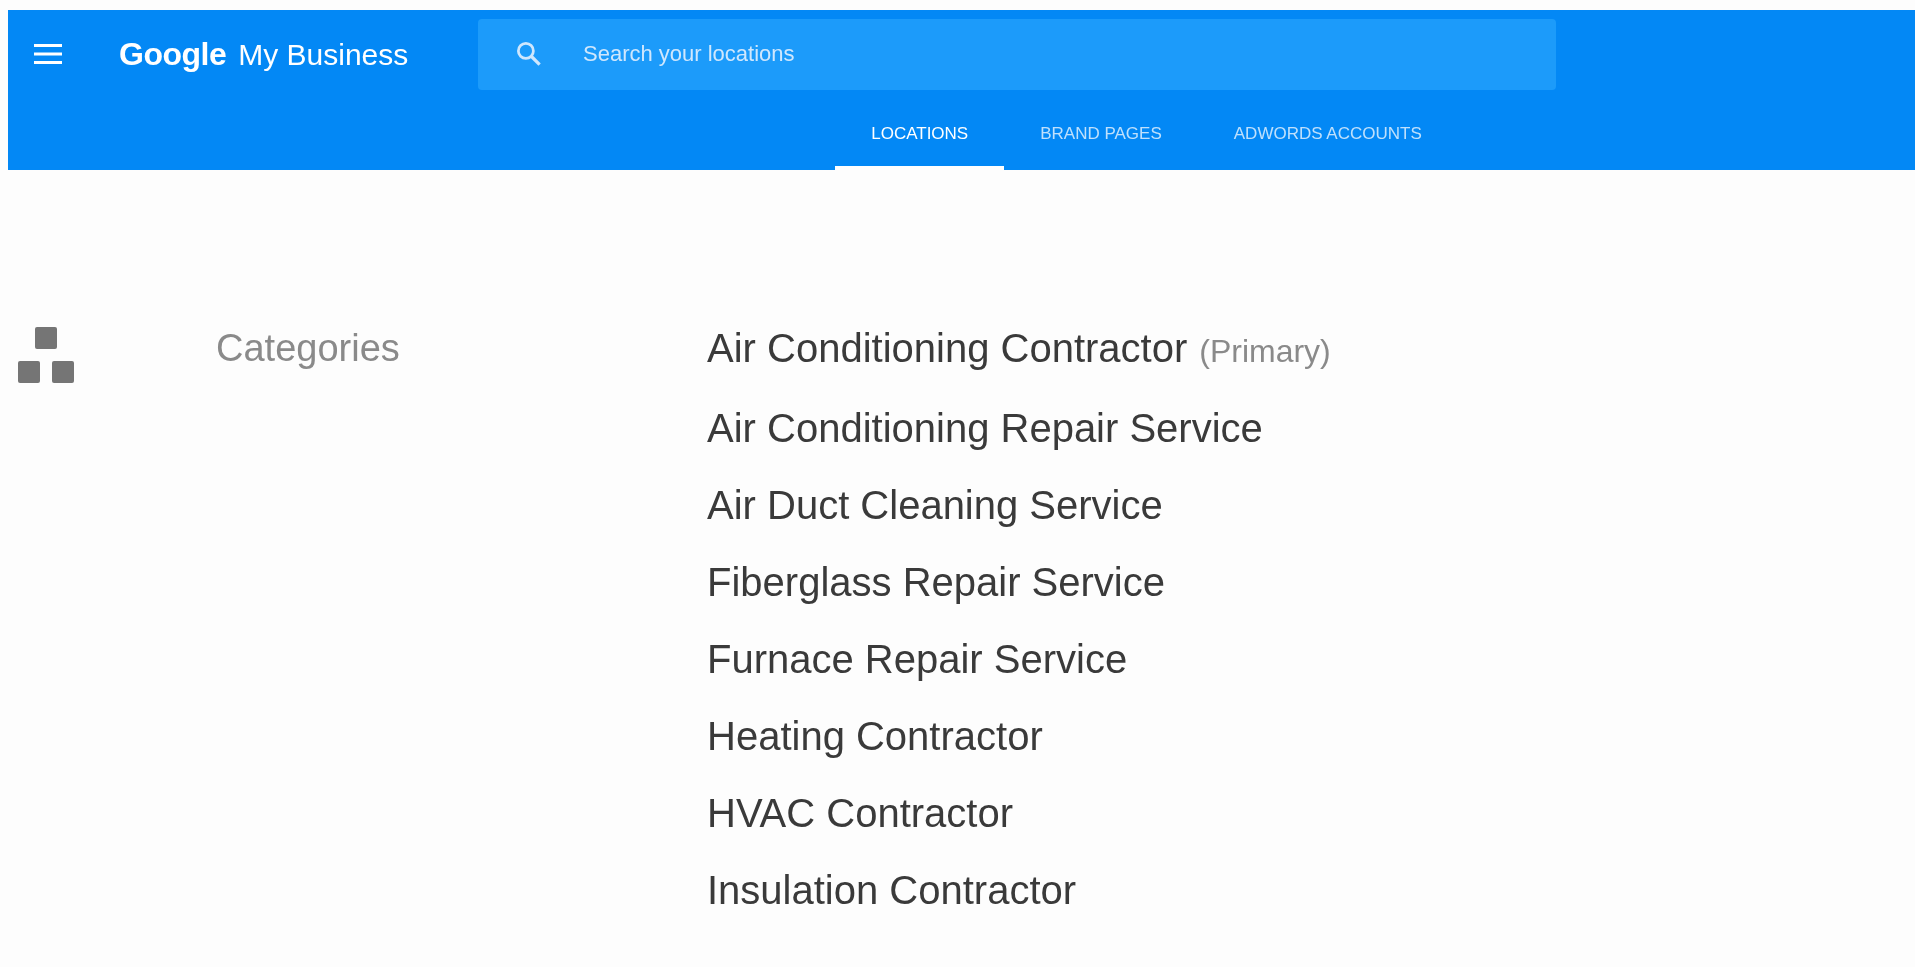 The height and width of the screenshot is (967, 1915). I want to click on nav-tab: ADWORDS ACCOUNTS, so click(1327, 134).